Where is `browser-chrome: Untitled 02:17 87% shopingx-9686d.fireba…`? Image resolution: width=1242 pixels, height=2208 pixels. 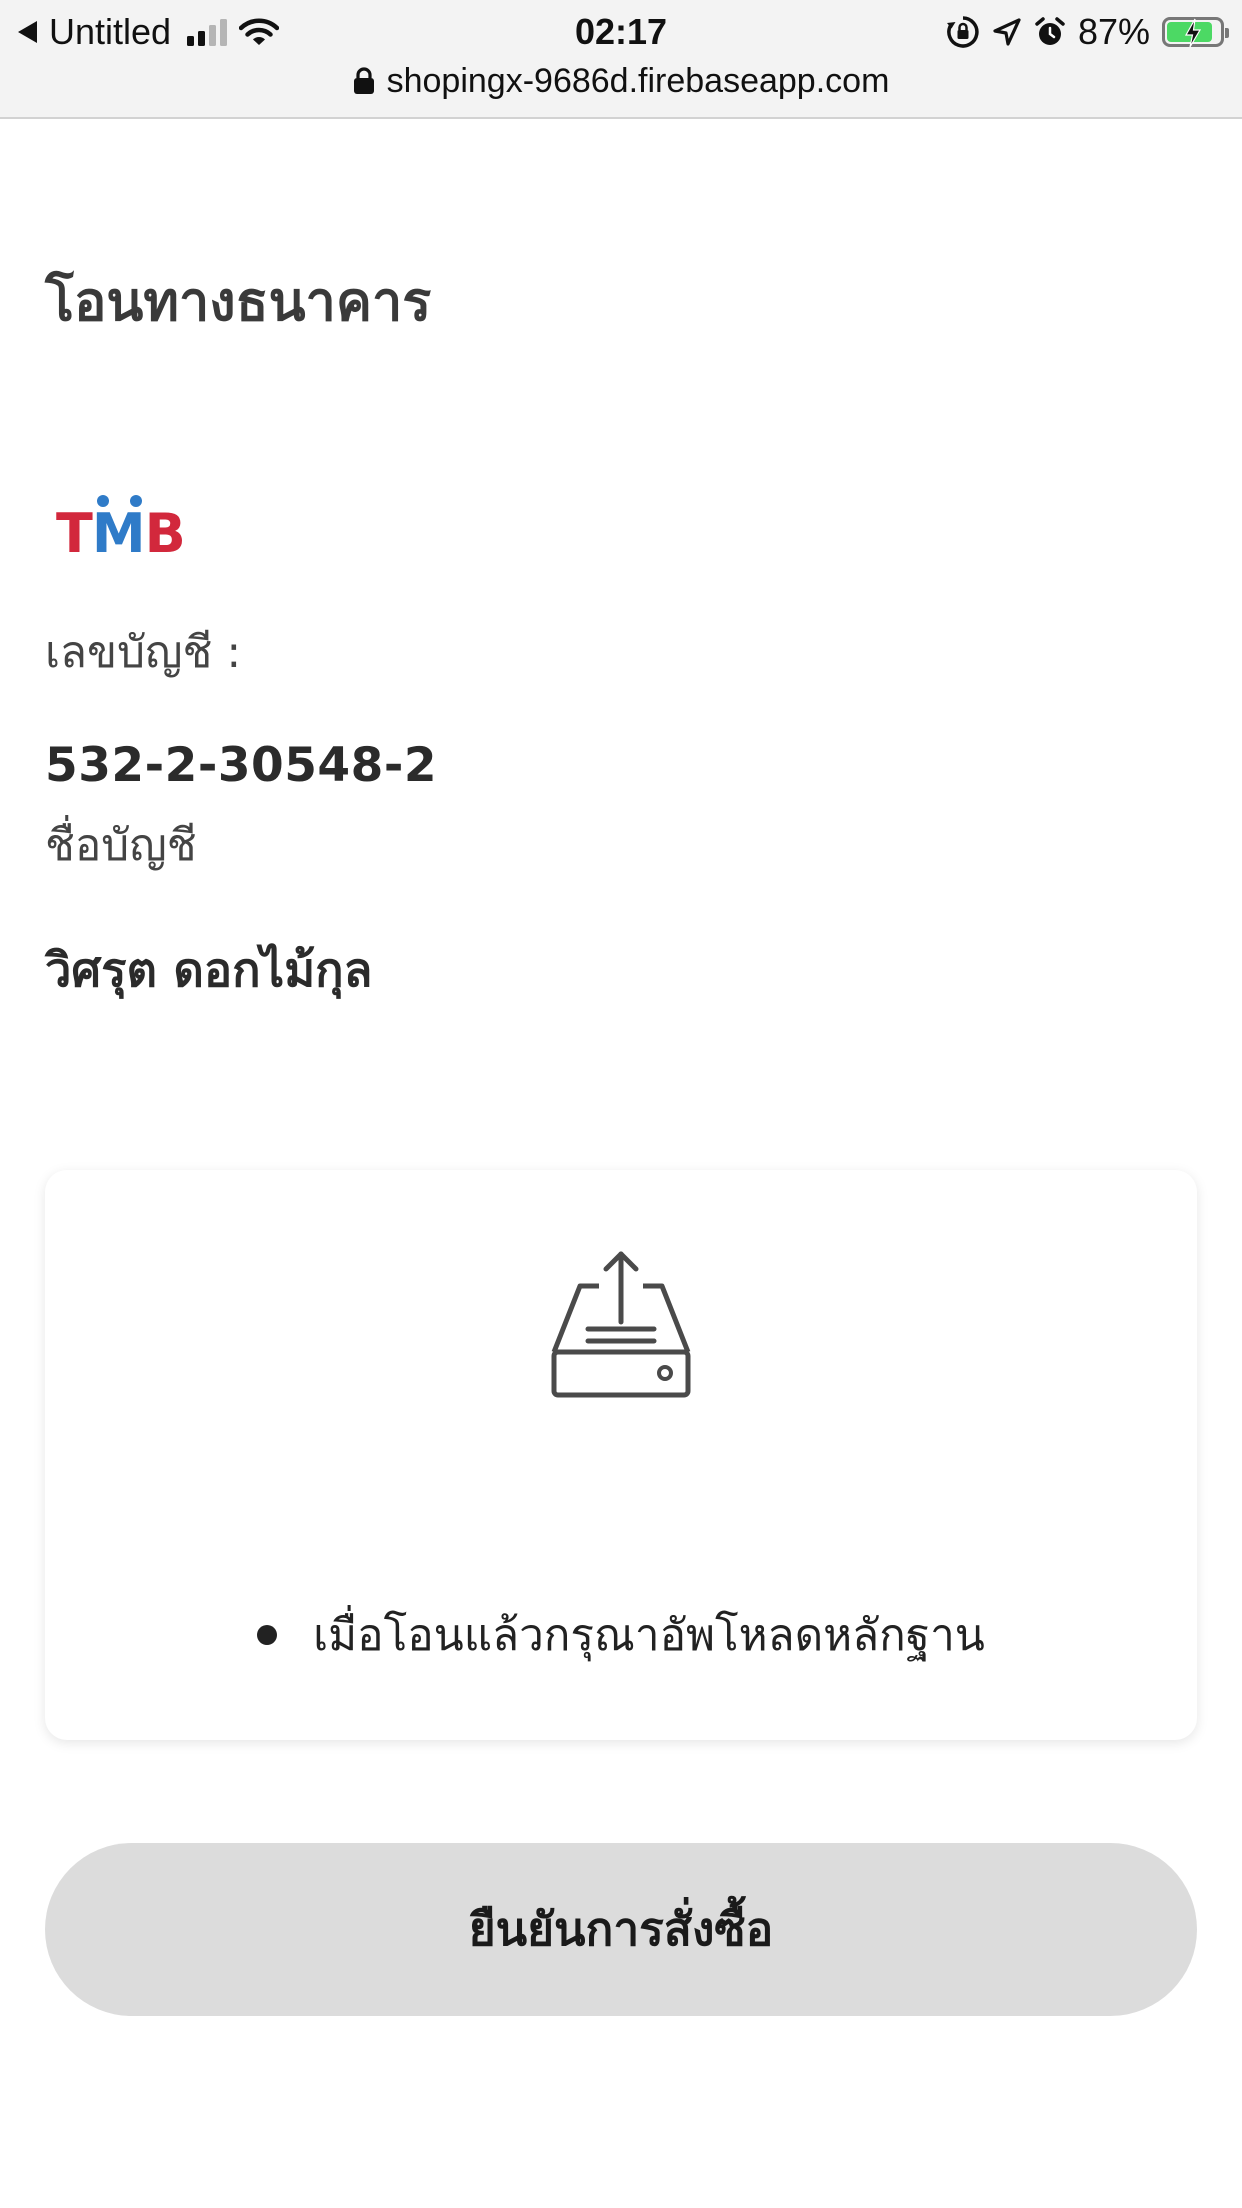 browser-chrome: Untitled 02:17 87% shopingx-9686d.fireba… is located at coordinates (621, 59).